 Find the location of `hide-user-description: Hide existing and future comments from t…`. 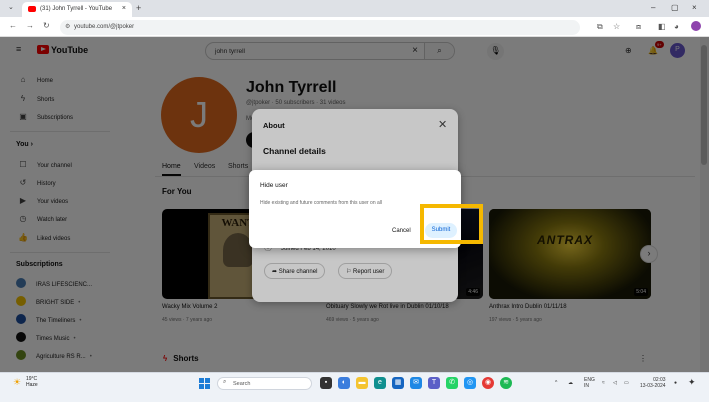

hide-user-description: Hide existing and future comments from t… is located at coordinates (321, 203).